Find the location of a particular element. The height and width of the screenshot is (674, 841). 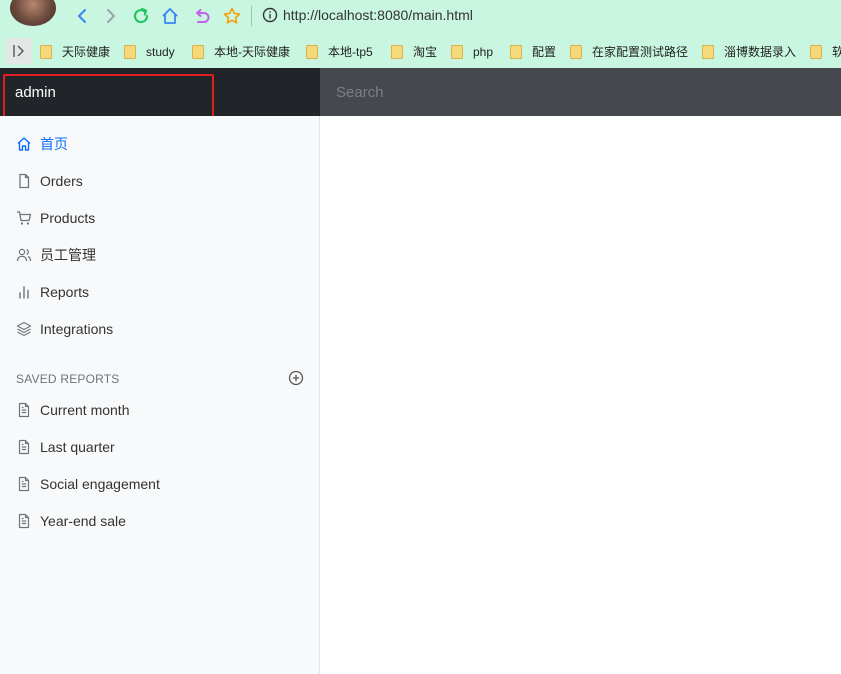

sidebar-item-label: Orders is located at coordinates (61, 181).